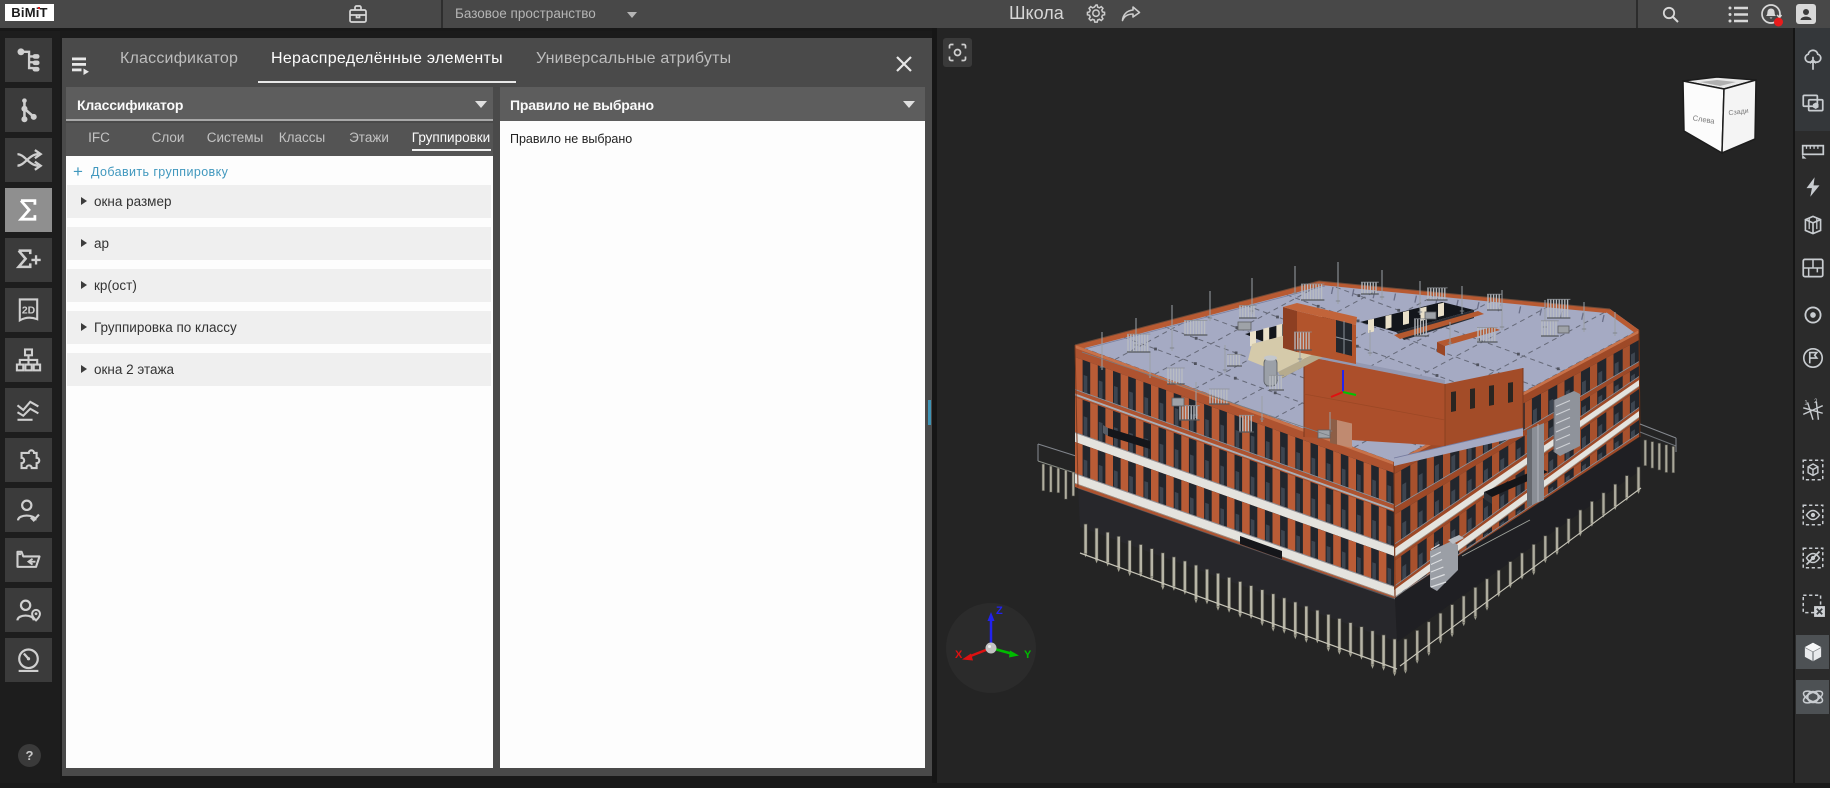 The height and width of the screenshot is (788, 1830). Describe the element at coordinates (1815, 402) in the screenshot. I see `svg-text: 2` at that location.